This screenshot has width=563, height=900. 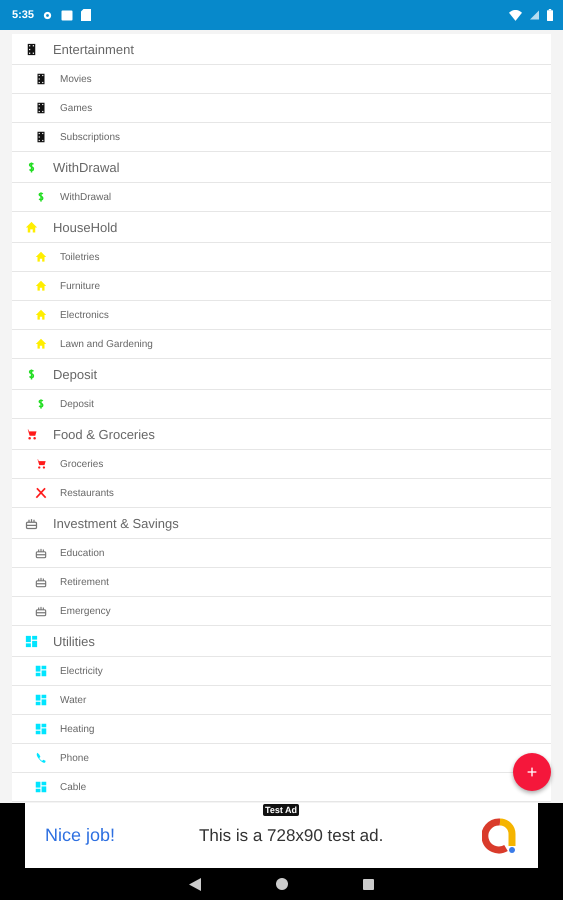 I want to click on subcategory-name: Toiletries, so click(x=80, y=257).